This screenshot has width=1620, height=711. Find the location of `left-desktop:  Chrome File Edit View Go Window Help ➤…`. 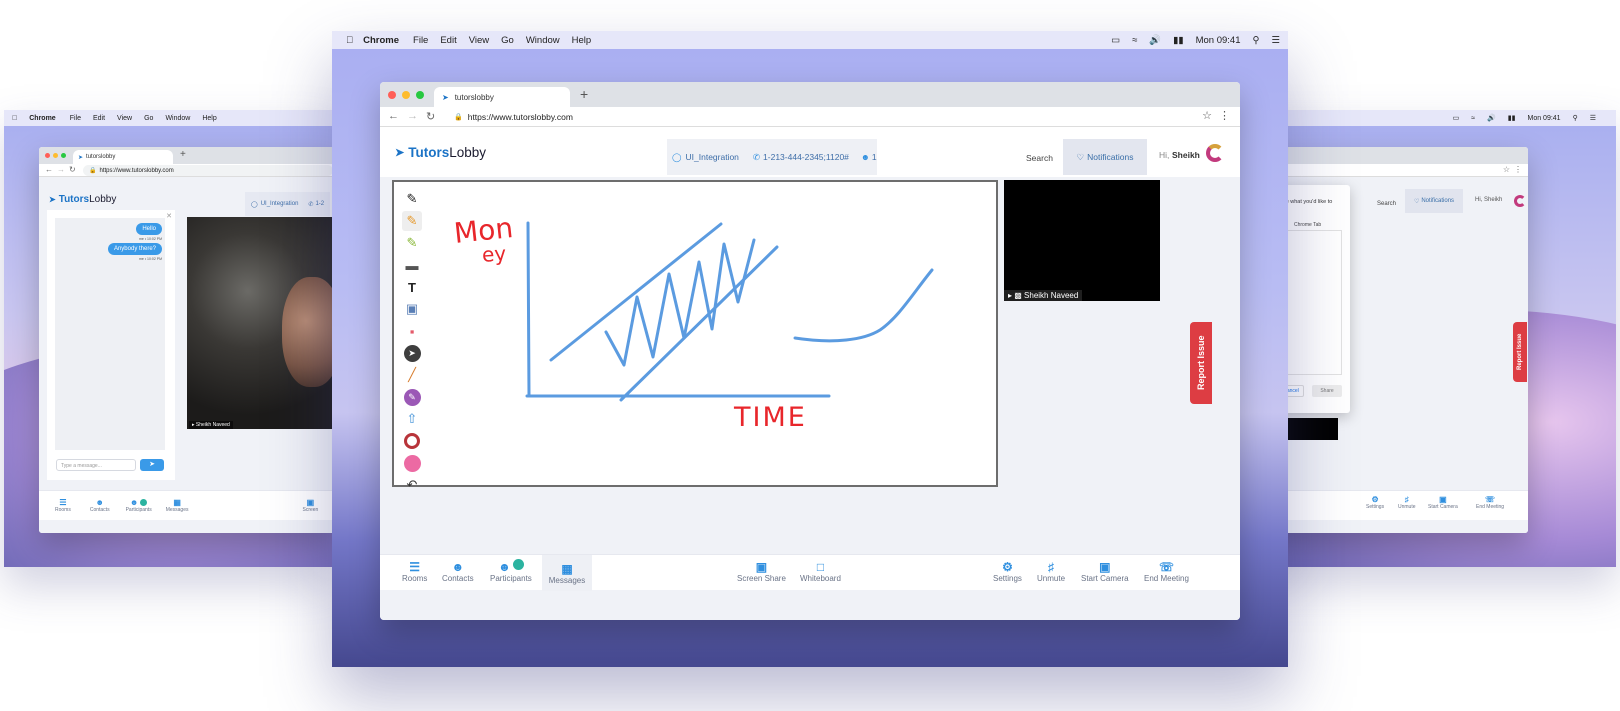

left-desktop:  Chrome File Edit View Go Window Help ➤… is located at coordinates (169, 338).